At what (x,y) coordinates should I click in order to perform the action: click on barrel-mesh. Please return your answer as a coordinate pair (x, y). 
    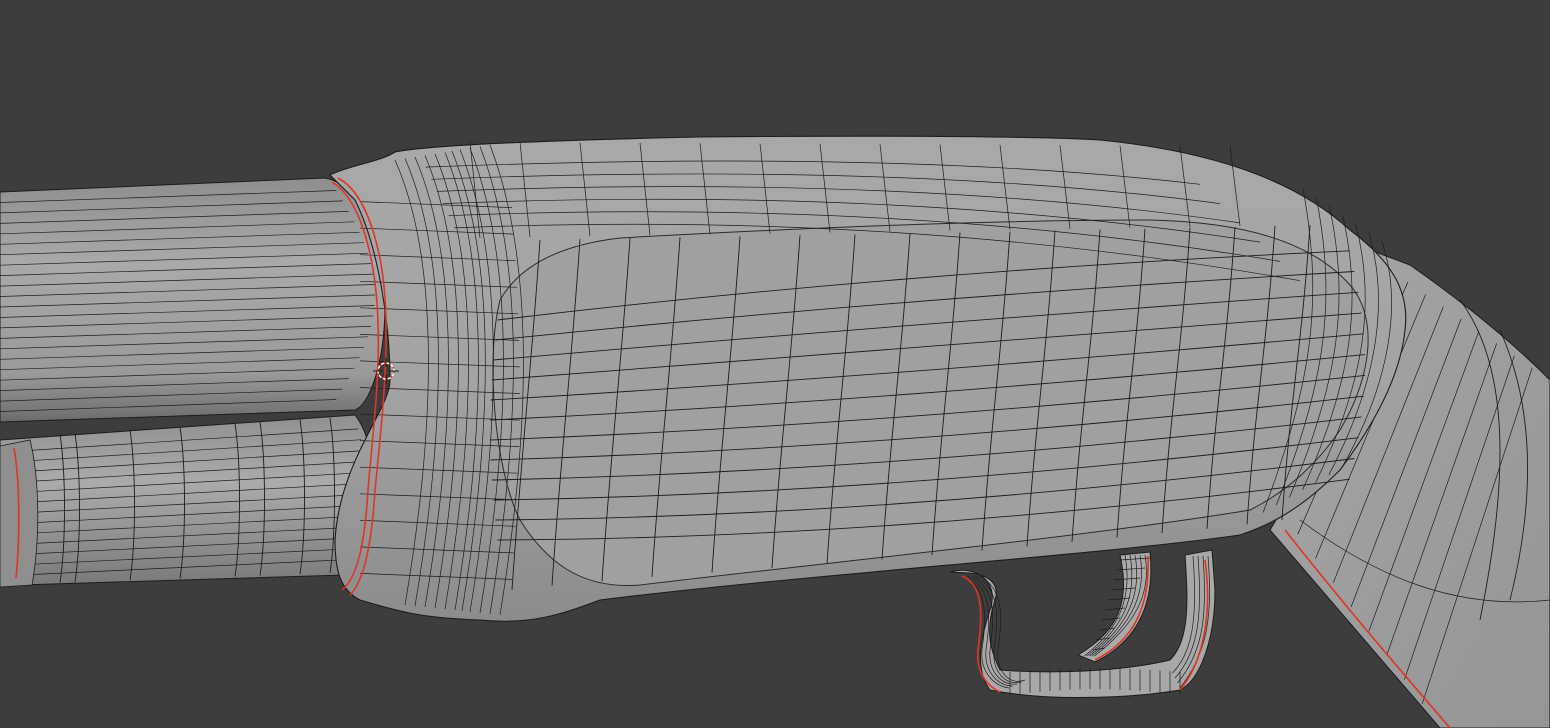
    Looking at the image, I should click on (193, 300).